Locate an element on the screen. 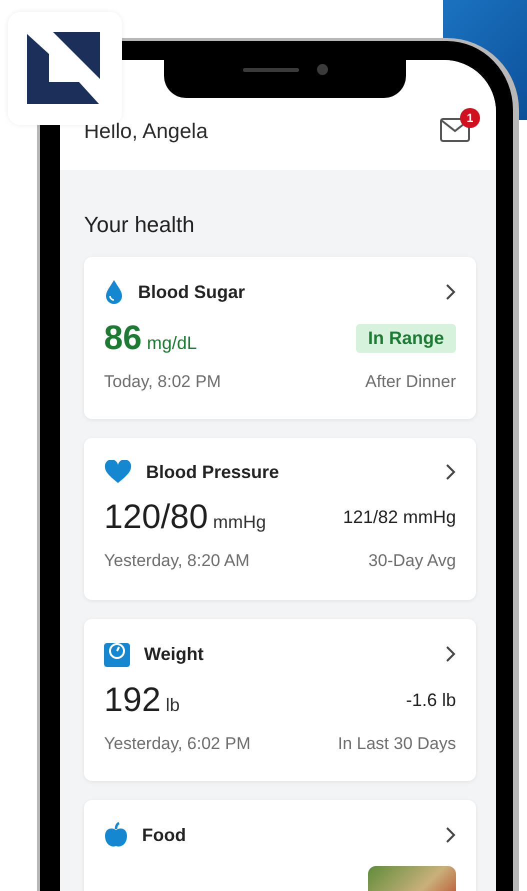  logo-icon is located at coordinates (65, 69).